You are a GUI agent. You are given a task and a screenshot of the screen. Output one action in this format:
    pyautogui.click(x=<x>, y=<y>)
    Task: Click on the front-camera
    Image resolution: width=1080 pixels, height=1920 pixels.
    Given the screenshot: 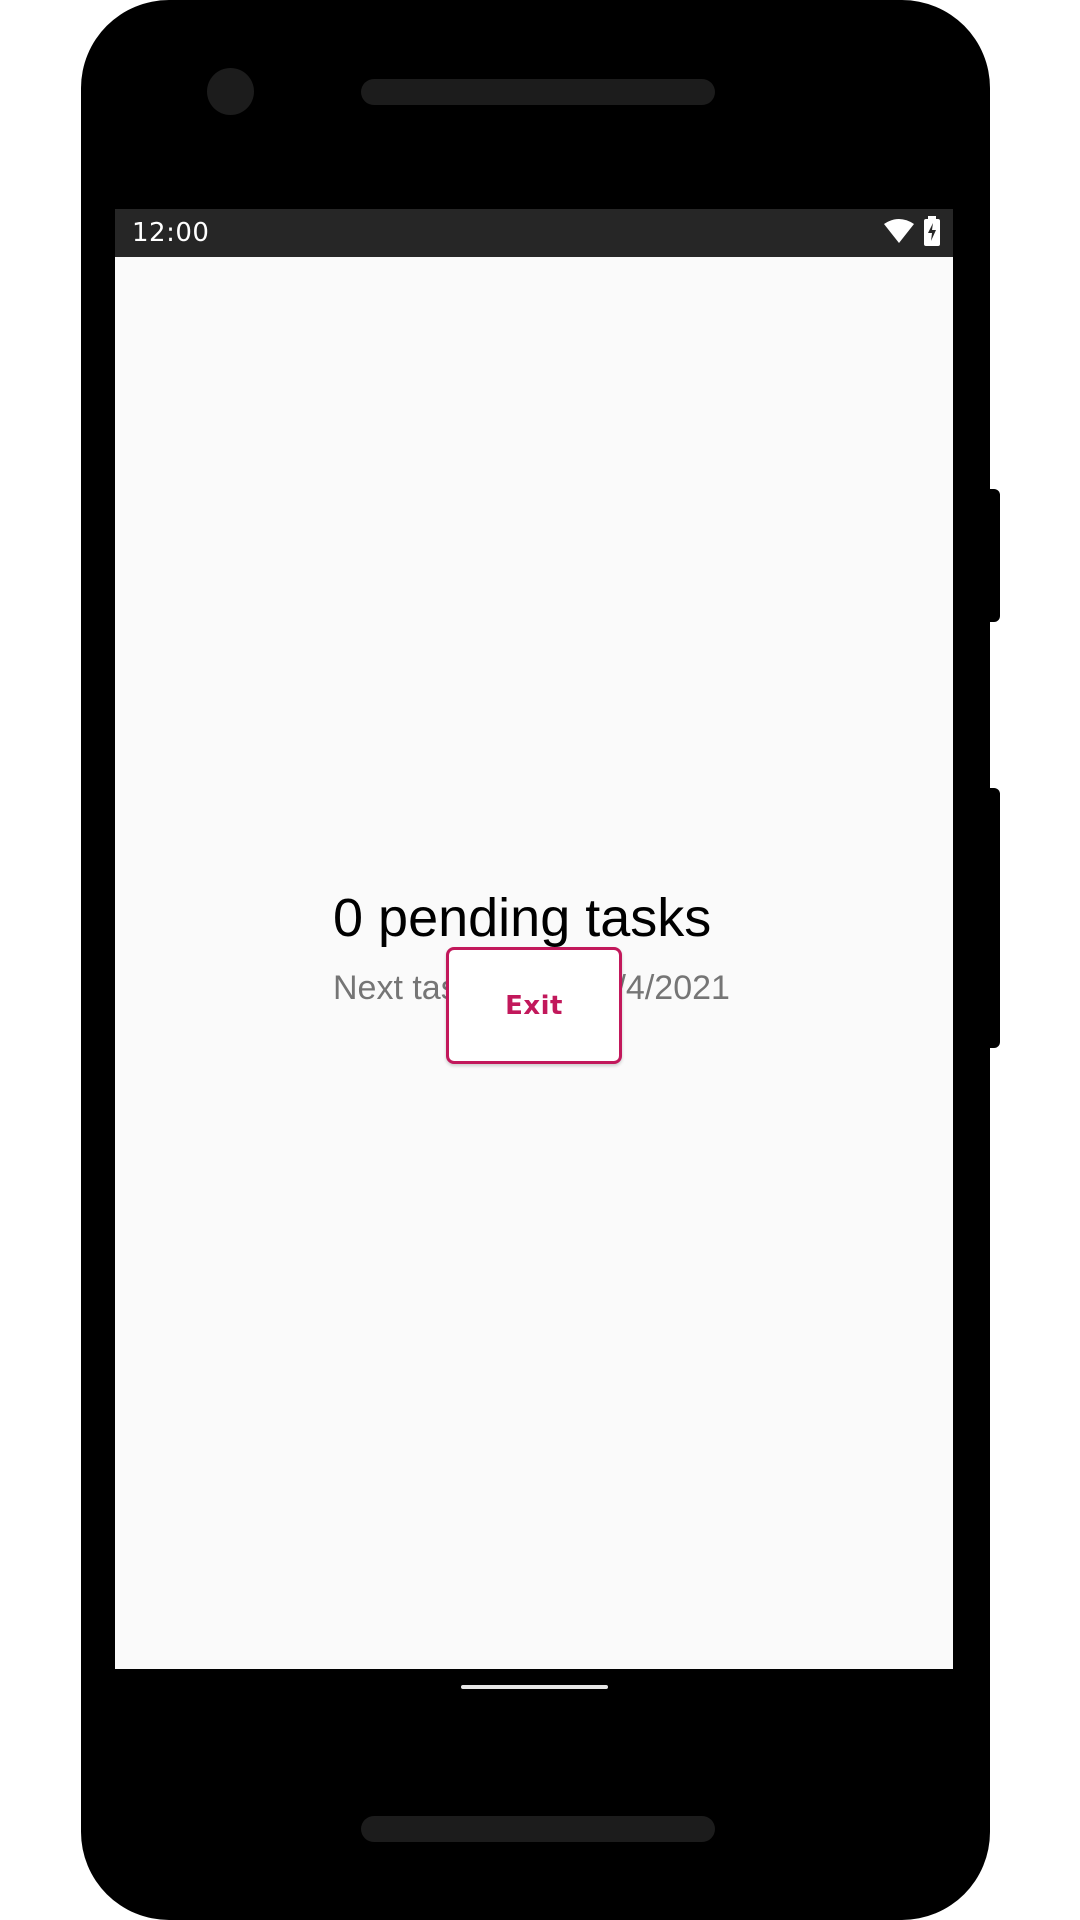 What is the action you would take?
    pyautogui.click(x=230, y=91)
    